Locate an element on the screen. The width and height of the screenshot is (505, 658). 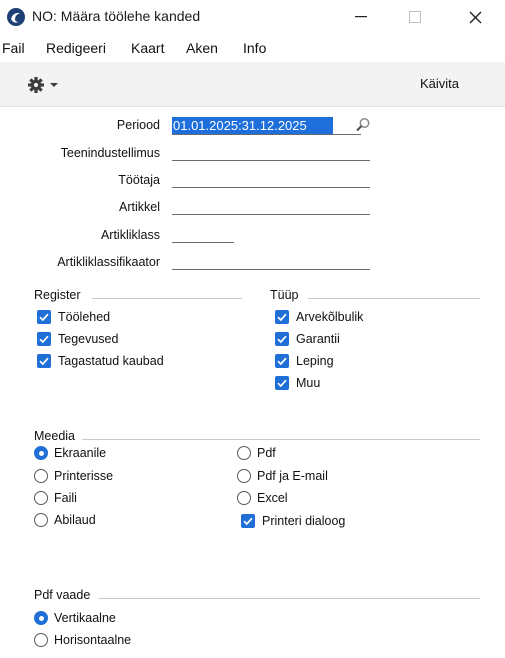
item-label: Artikkel is located at coordinates (139, 207).